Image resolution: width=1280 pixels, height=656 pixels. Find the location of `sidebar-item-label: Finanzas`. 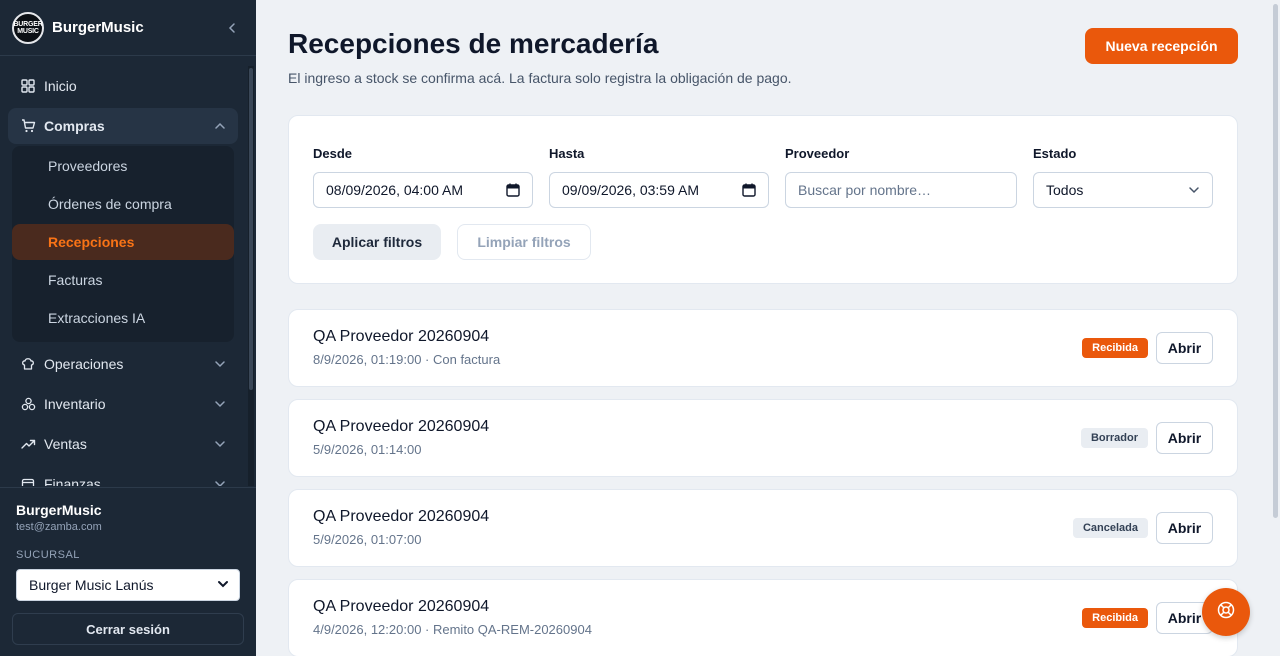

sidebar-item-label: Finanzas is located at coordinates (72, 481).